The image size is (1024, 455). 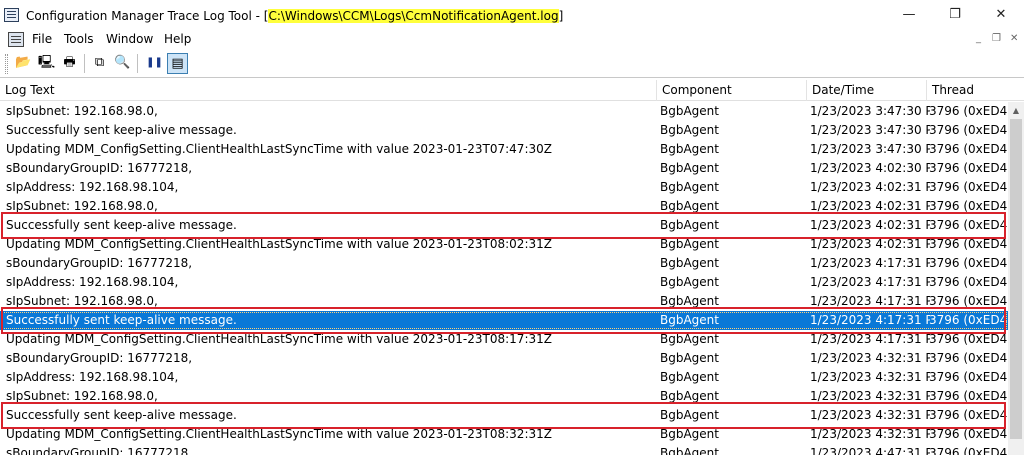 I want to click on menu-file: File, so click(x=42, y=39).